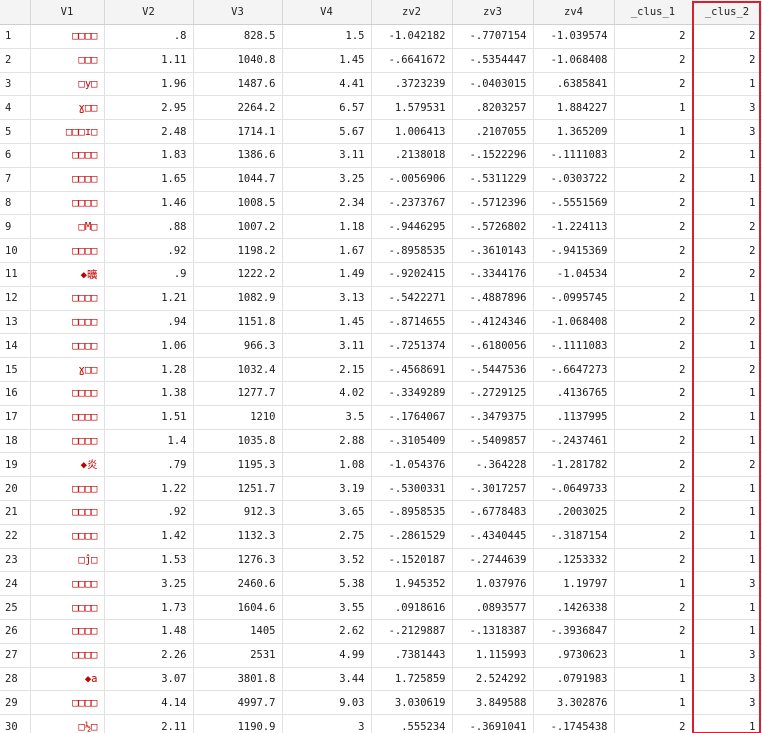 The image size is (762, 733). Describe the element at coordinates (574, 298) in the screenshot. I see `cell-zv4: -.0995745` at that location.